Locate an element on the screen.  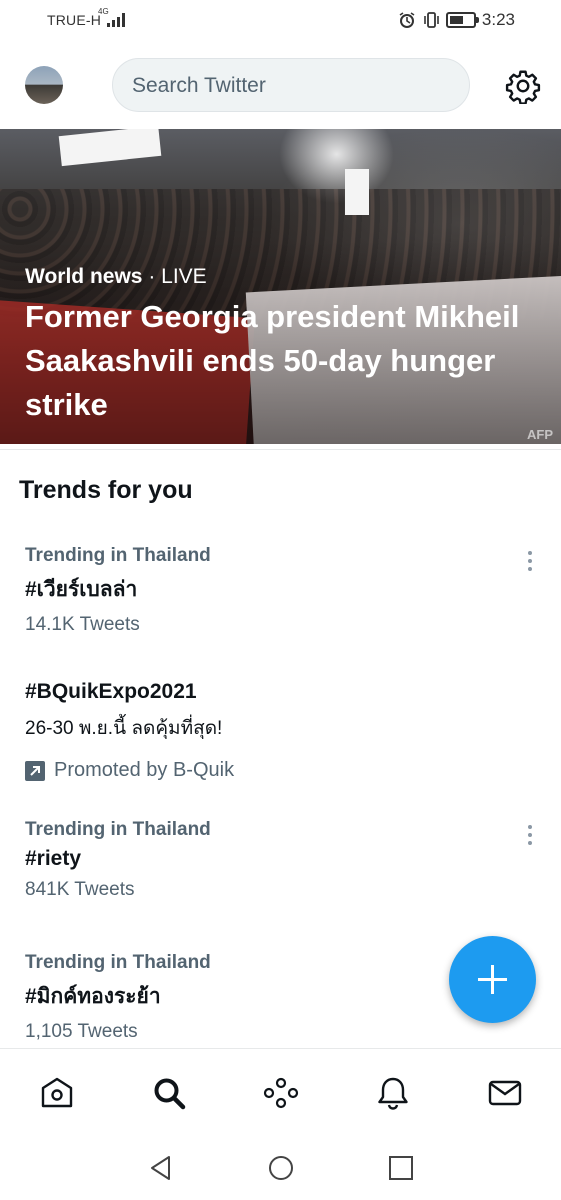
trend-name: #riety is located at coordinates (53, 858).